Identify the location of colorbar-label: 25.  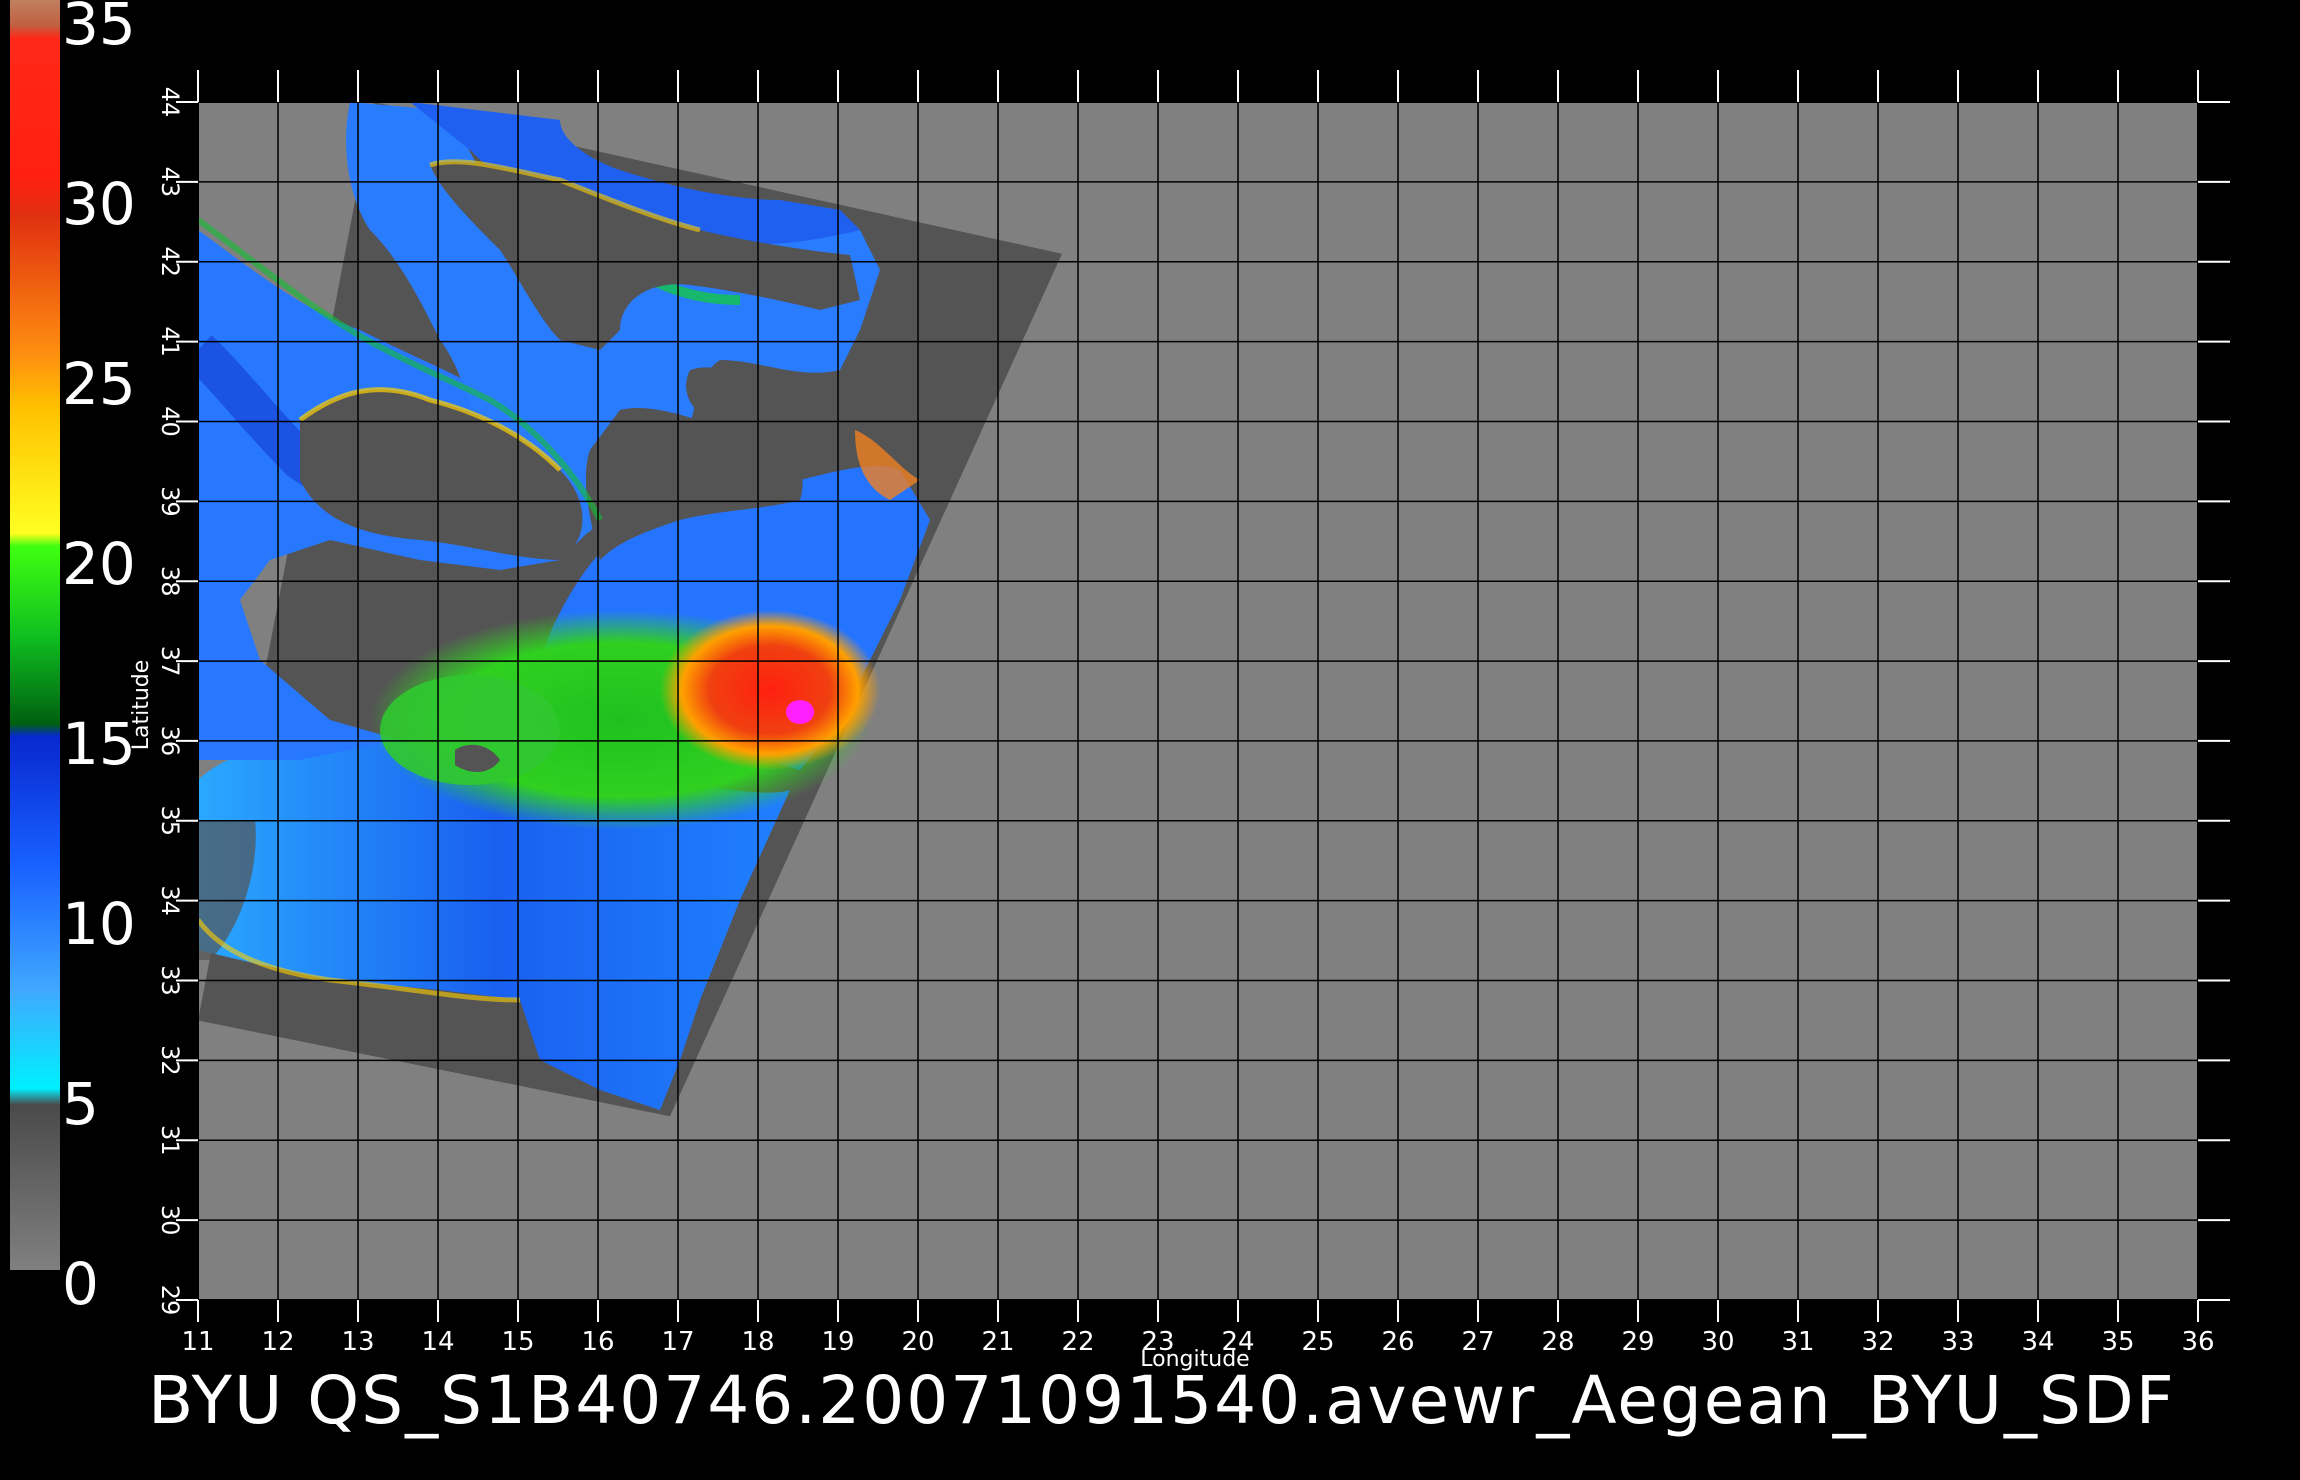
(99, 384).